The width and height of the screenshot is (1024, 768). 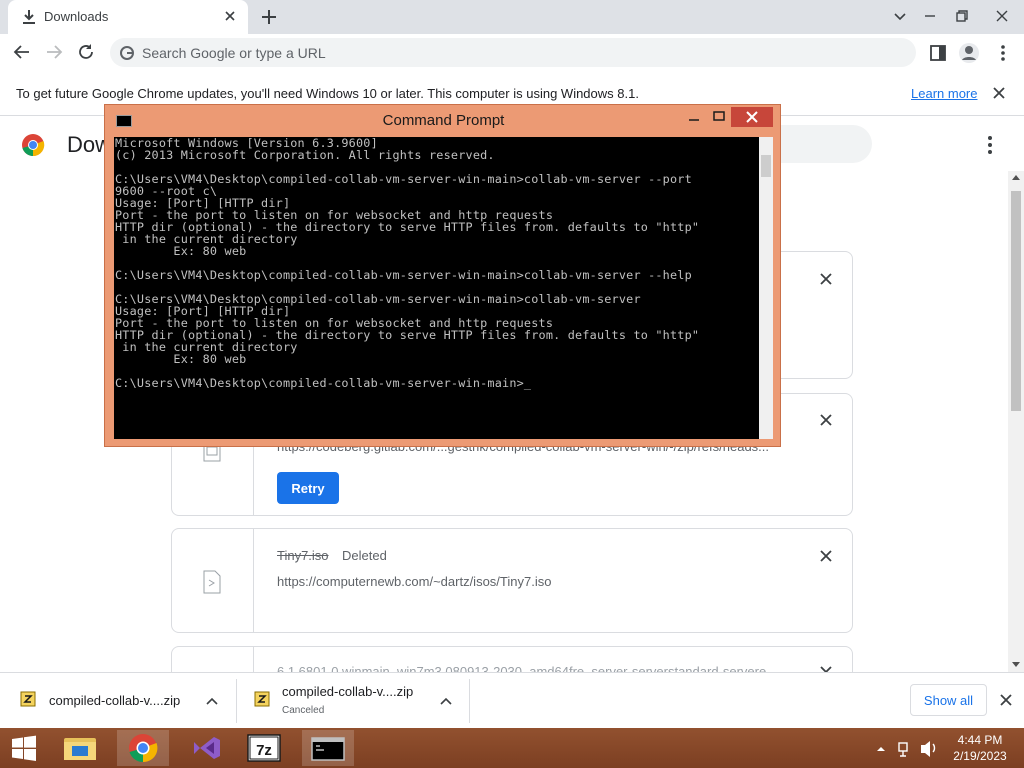 What do you see at coordinates (33, 145) in the screenshot?
I see `chrome-logo-icon` at bounding box center [33, 145].